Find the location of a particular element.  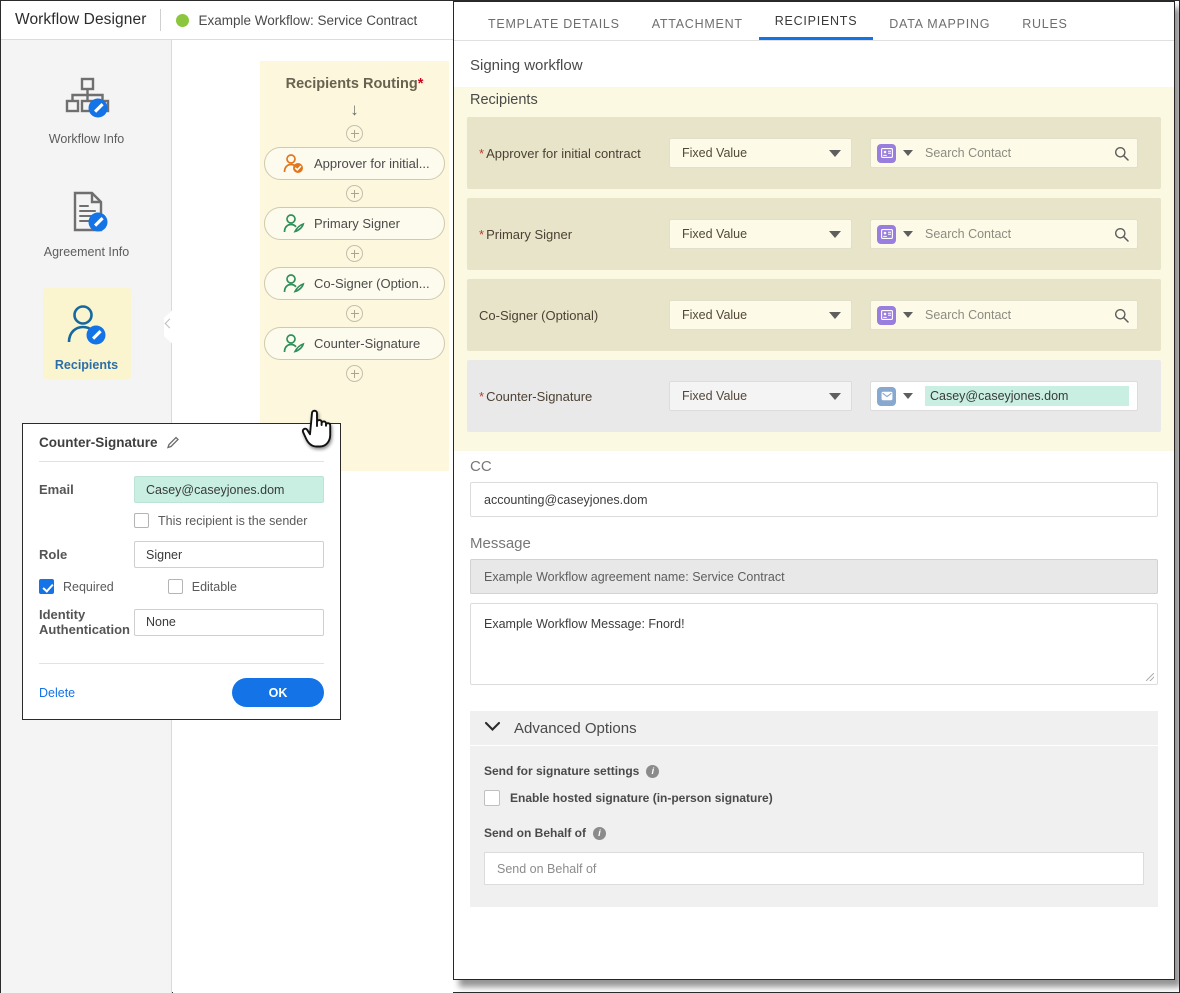

sidebar-item-label: Agreement Info is located at coordinates (86, 252).